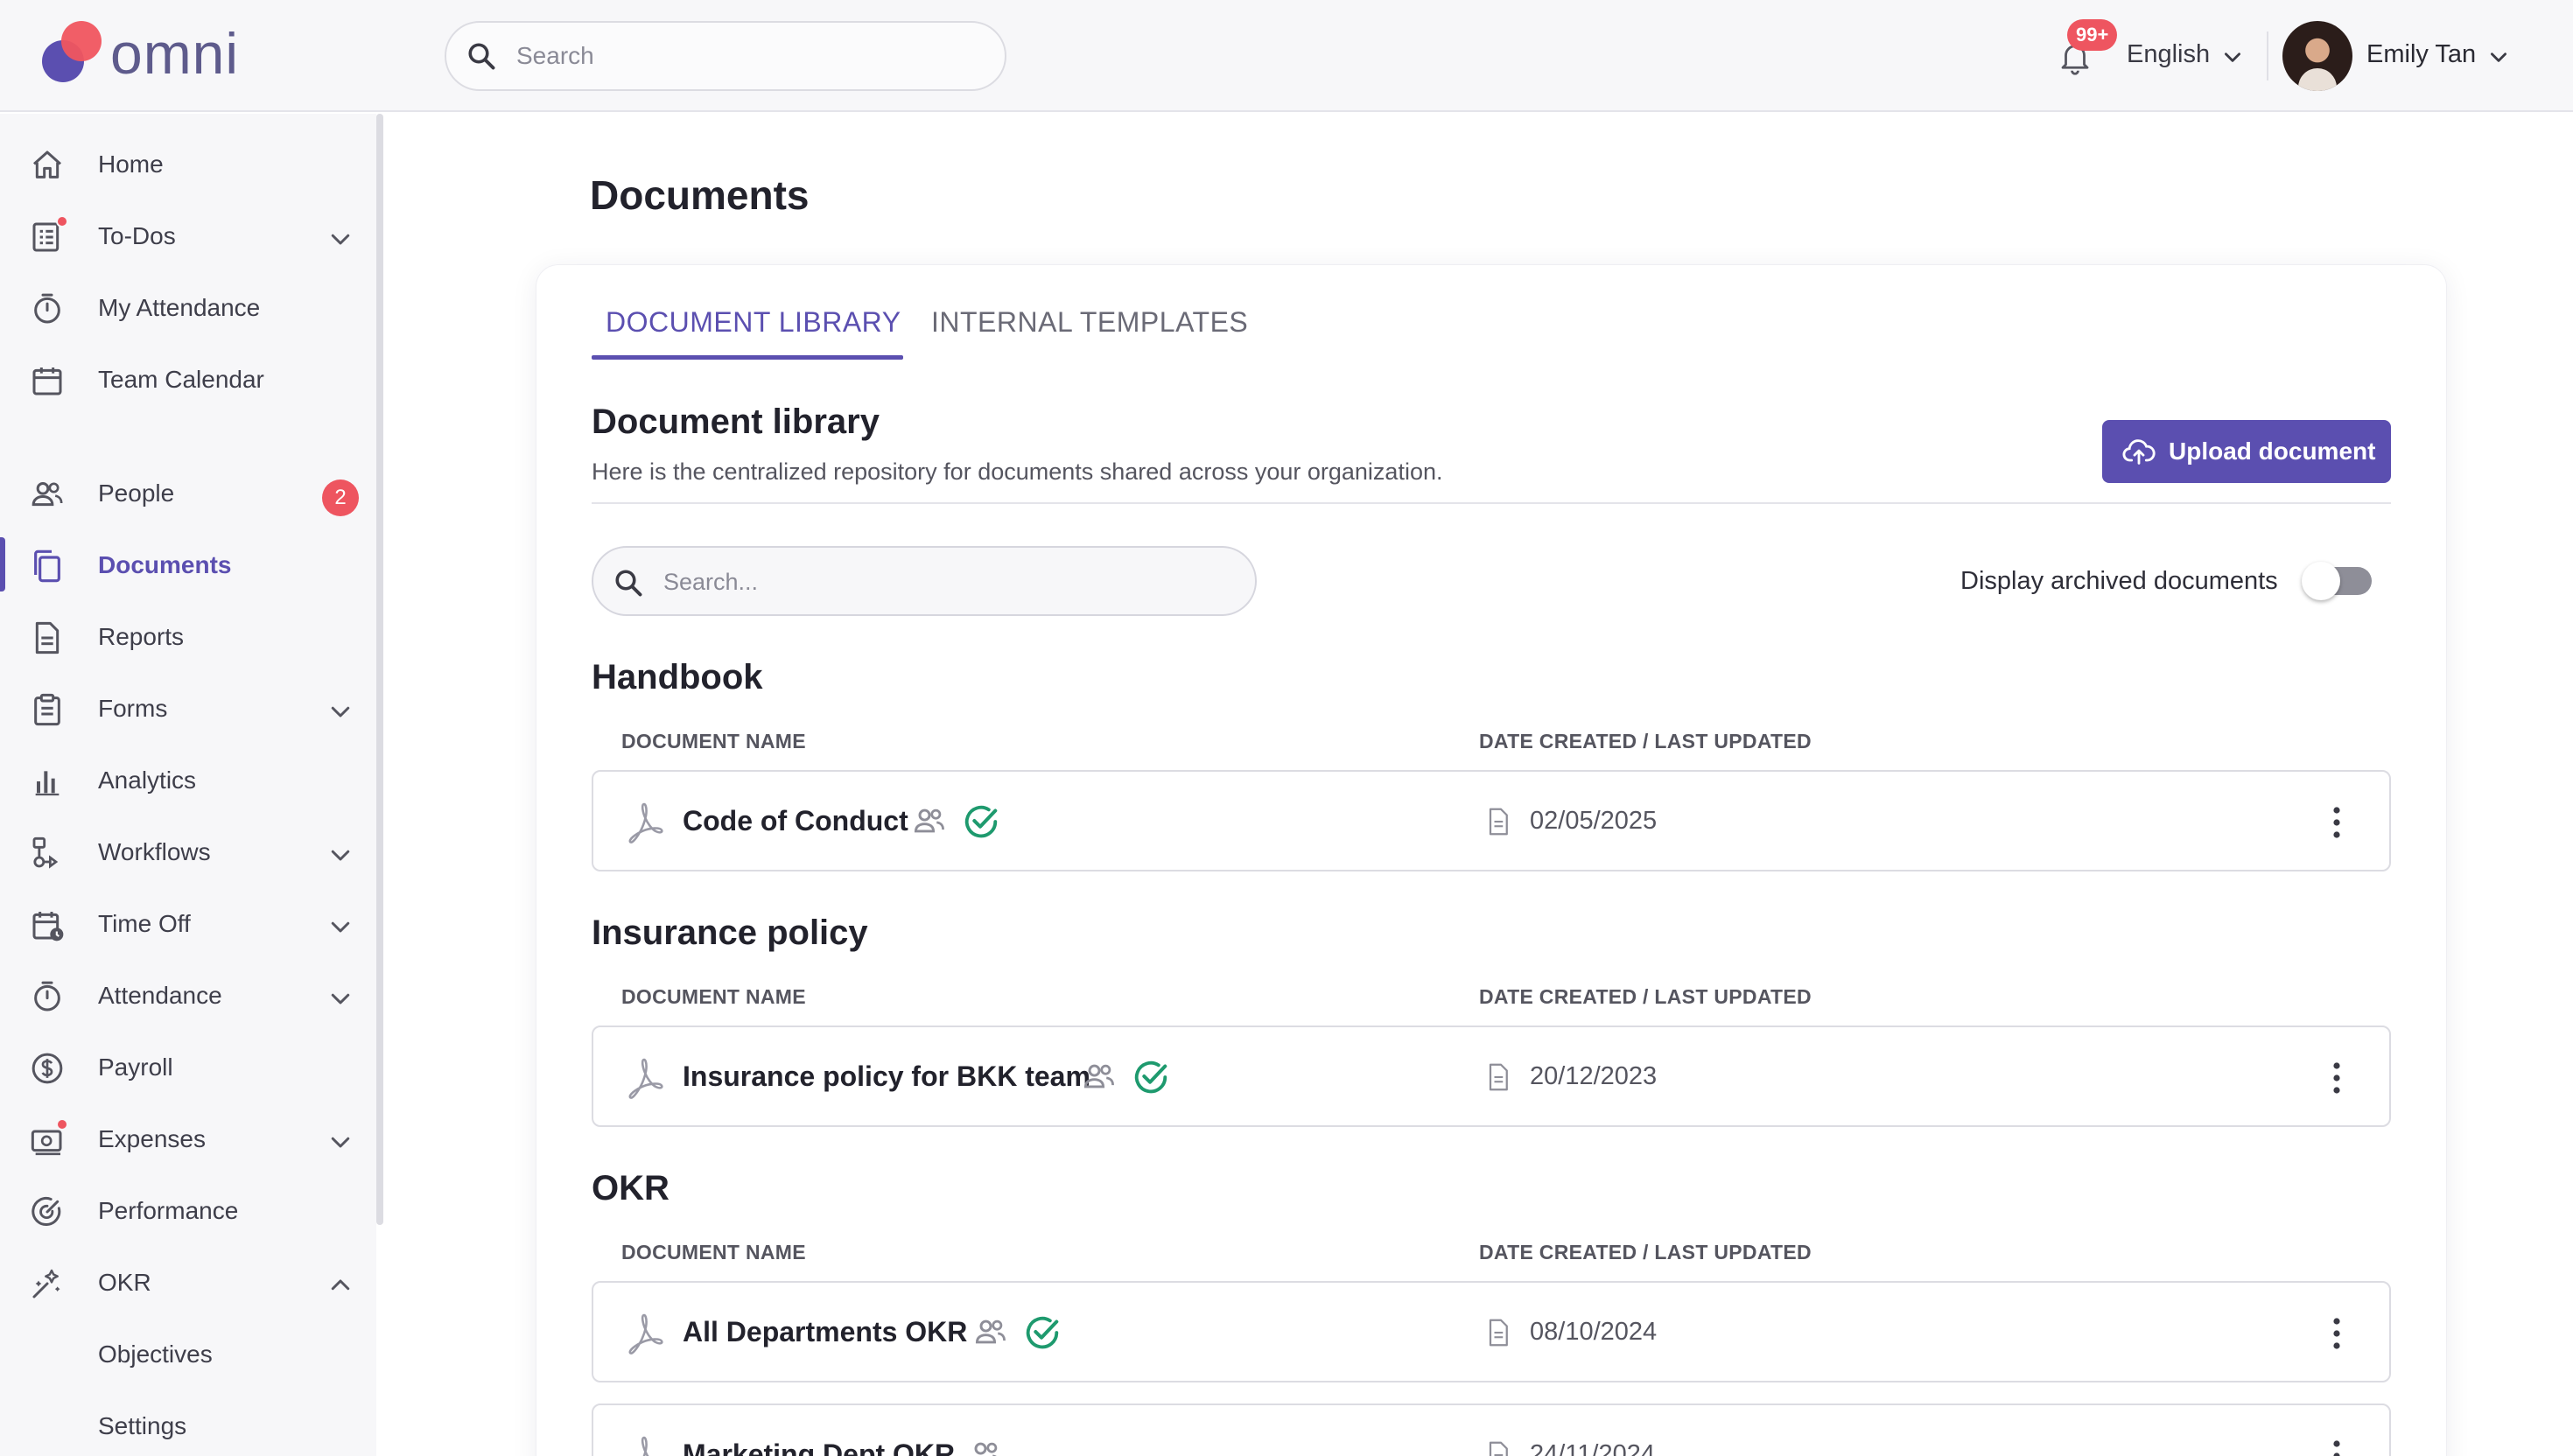  What do you see at coordinates (631, 1188) in the screenshot?
I see `section-title-okr: OKR` at bounding box center [631, 1188].